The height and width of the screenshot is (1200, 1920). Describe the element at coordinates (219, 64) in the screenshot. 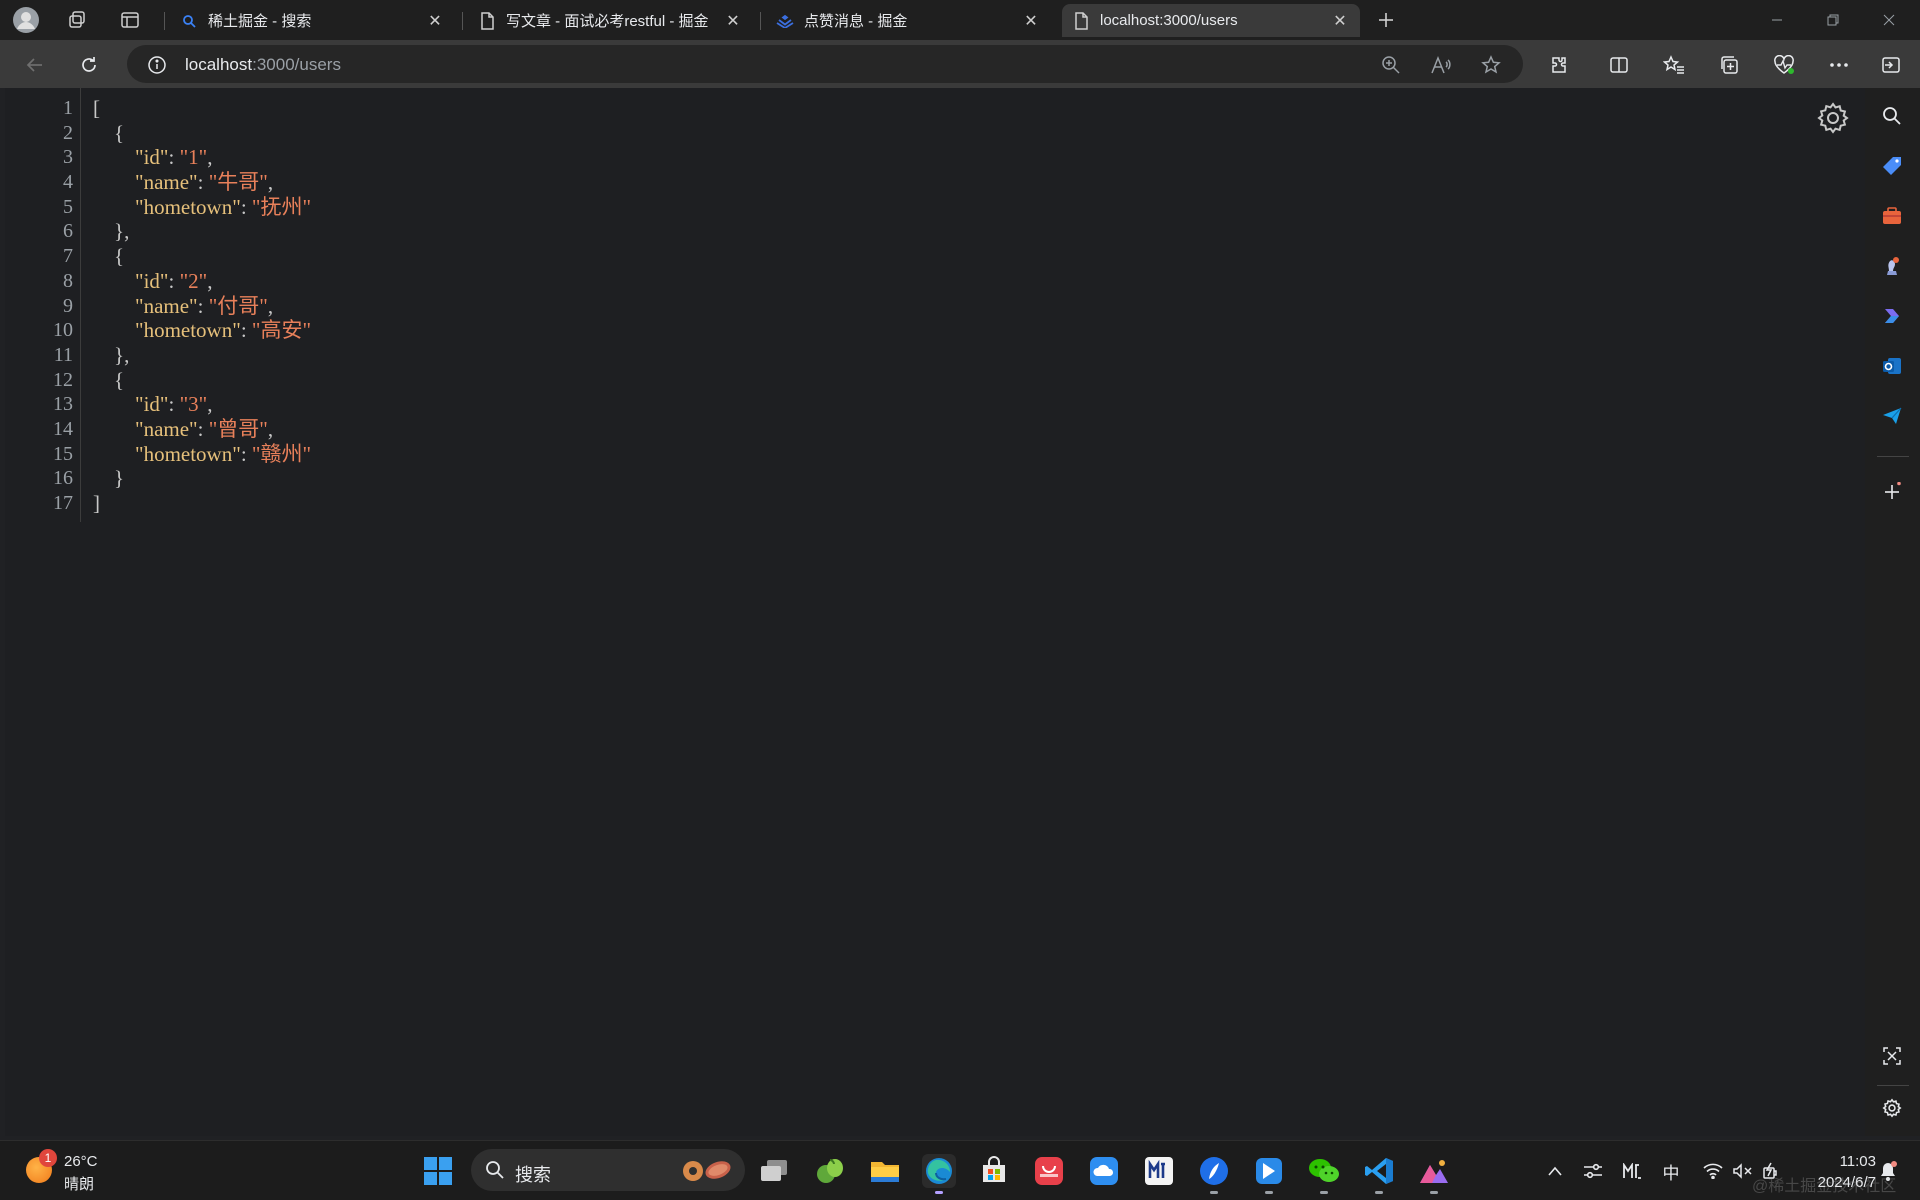

I see `url-host: localhost` at that location.